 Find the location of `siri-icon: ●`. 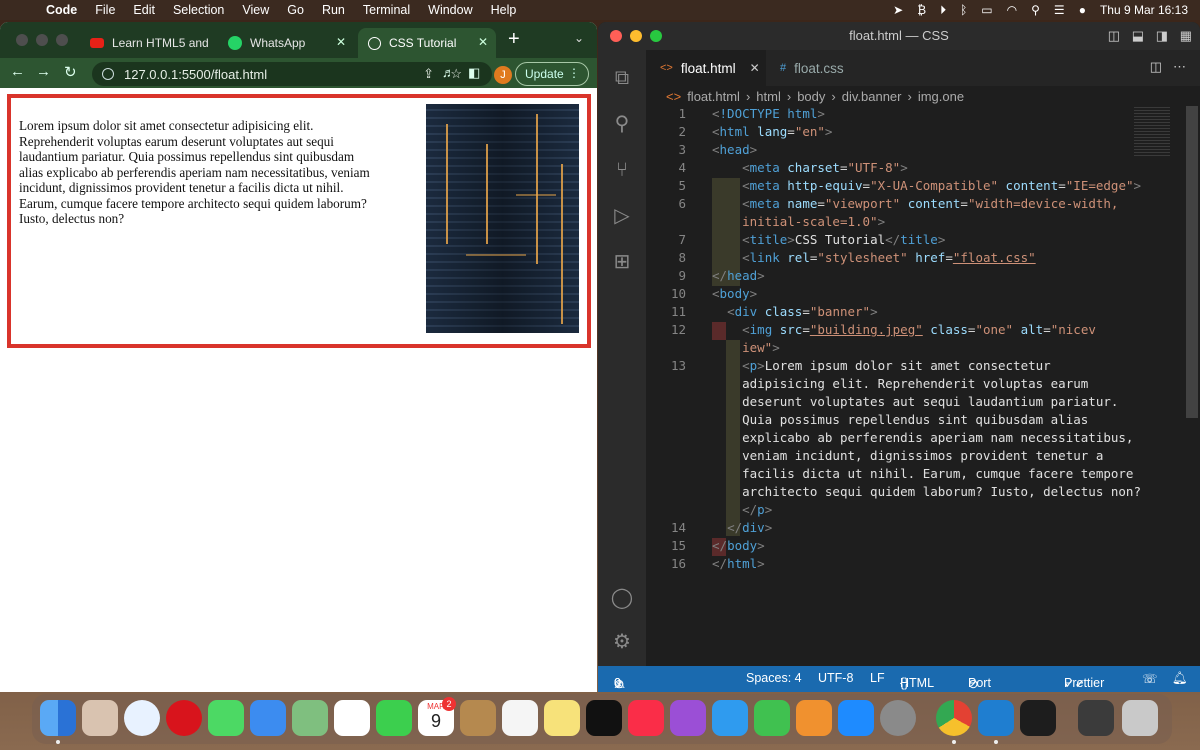

siri-icon: ● is located at coordinates (1082, 10).